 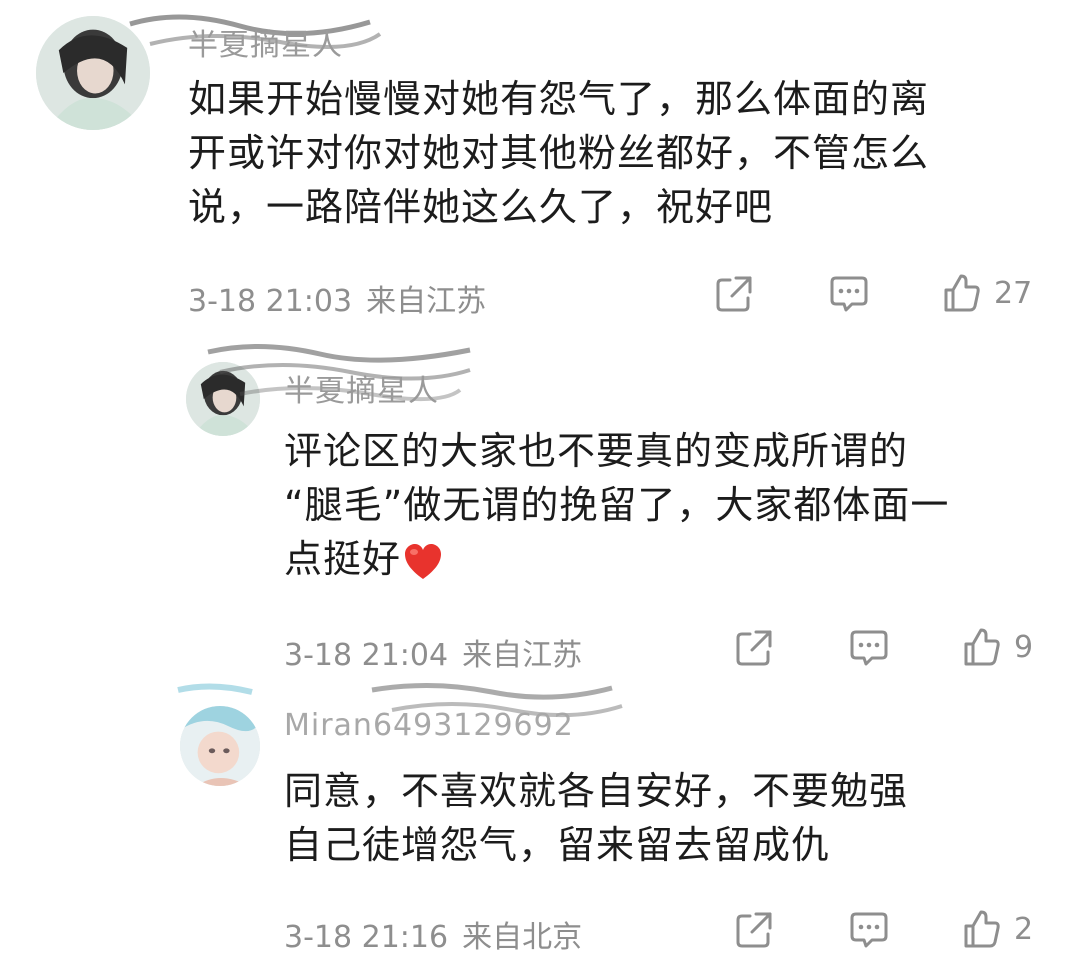 I want to click on comment-meta: 3-18 21:03 来自江苏, so click(x=337, y=298).